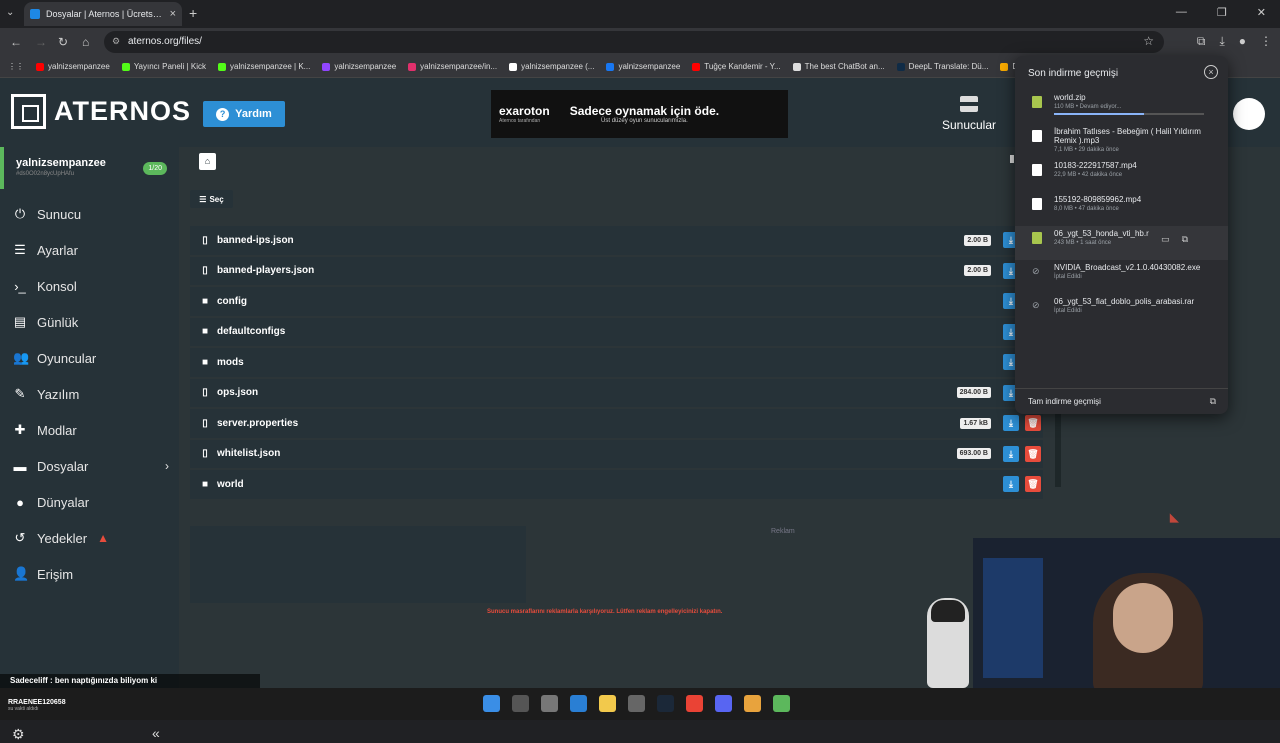 This screenshot has height=743, width=1280. What do you see at coordinates (103, 14) in the screenshot?
I see `browser-tab-active: Dosyalar | Aternos | Ücretsiz Mi ×` at bounding box center [103, 14].